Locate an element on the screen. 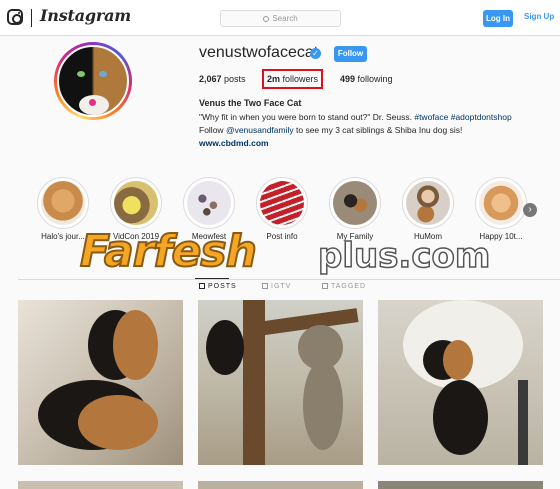  followers-label: followers is located at coordinates (300, 79).